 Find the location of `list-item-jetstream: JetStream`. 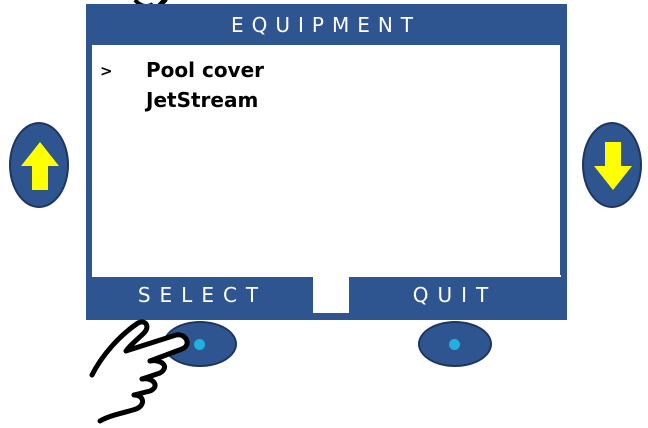

list-item-jetstream: JetStream is located at coordinates (316, 100).